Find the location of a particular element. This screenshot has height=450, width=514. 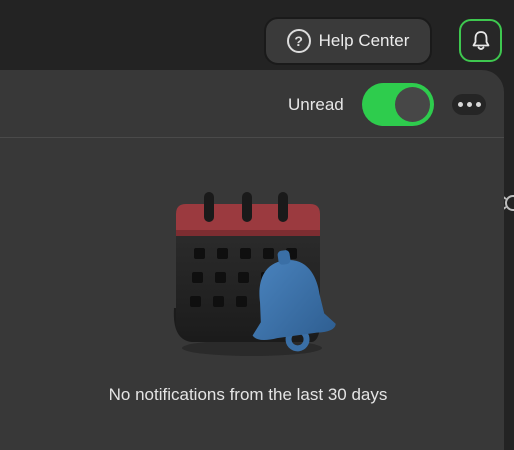

help-center-label: Help Center is located at coordinates (364, 40).